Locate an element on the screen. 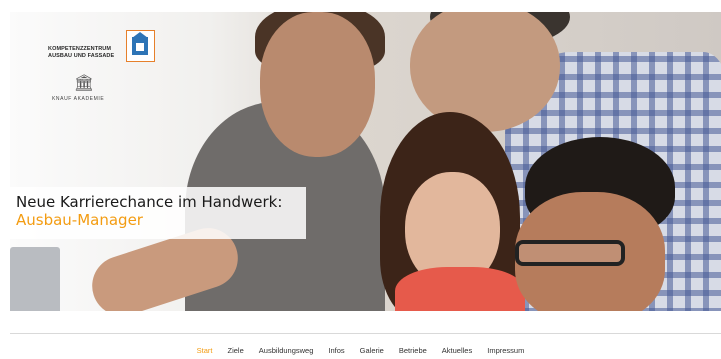  nav-item-impressum: Impressum is located at coordinates (505, 352).